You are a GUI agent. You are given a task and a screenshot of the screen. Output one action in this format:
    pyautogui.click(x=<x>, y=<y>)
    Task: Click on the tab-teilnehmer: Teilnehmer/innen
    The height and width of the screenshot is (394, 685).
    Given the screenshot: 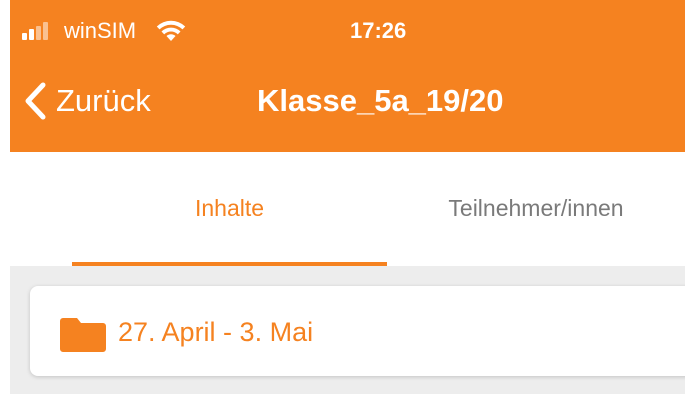 What is the action you would take?
    pyautogui.click(x=536, y=208)
    